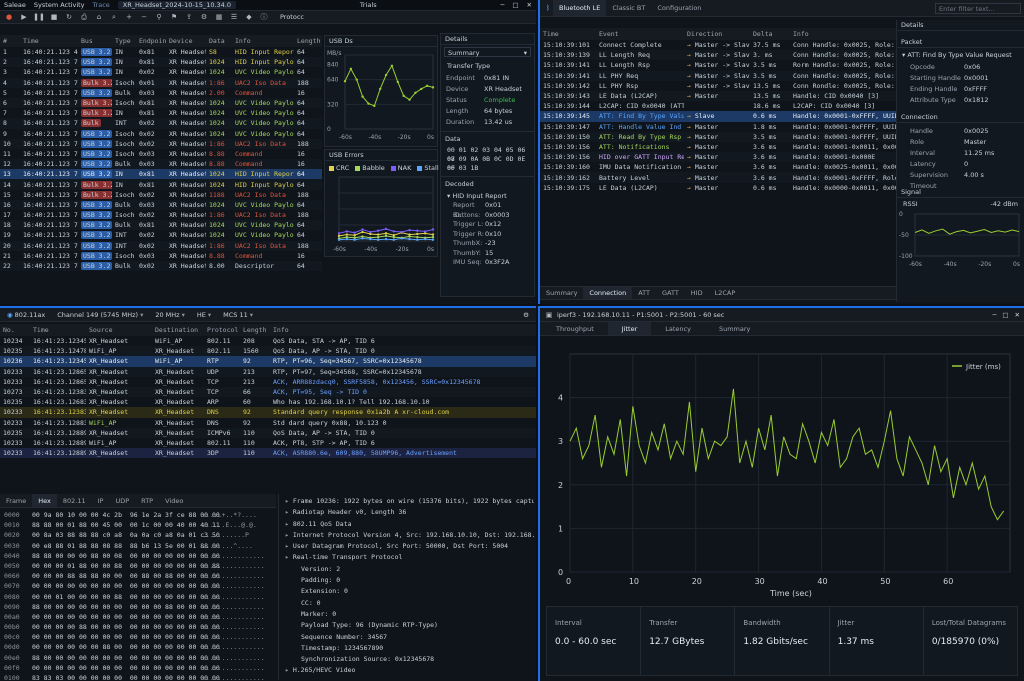 This screenshot has height=681, width=1024. Describe the element at coordinates (406, 603) in the screenshot. I see `tree-item: CC: 0` at that location.